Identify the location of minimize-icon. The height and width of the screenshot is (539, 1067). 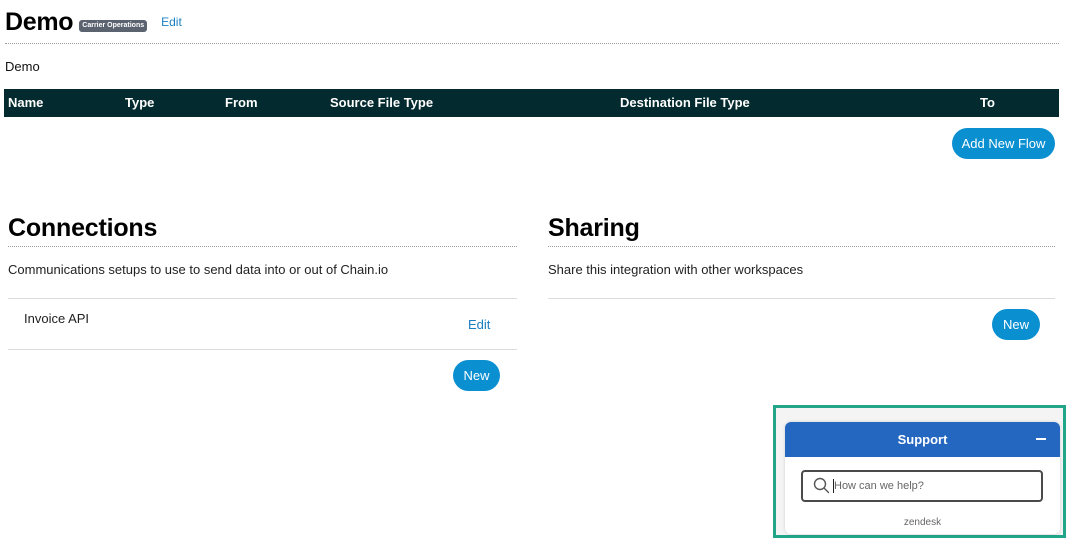
(1041, 439).